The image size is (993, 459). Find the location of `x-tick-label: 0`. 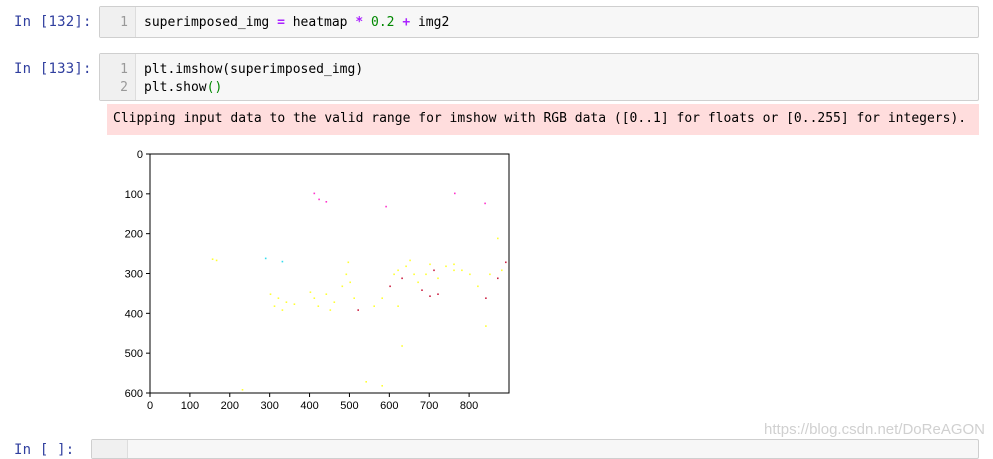

x-tick-label: 0 is located at coordinates (150, 406).